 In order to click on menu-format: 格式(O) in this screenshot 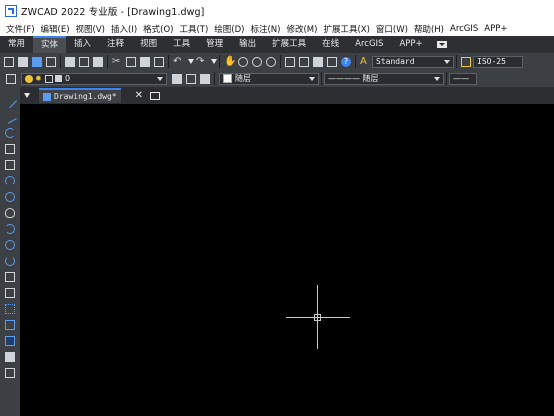, I will do `click(158, 29)`.